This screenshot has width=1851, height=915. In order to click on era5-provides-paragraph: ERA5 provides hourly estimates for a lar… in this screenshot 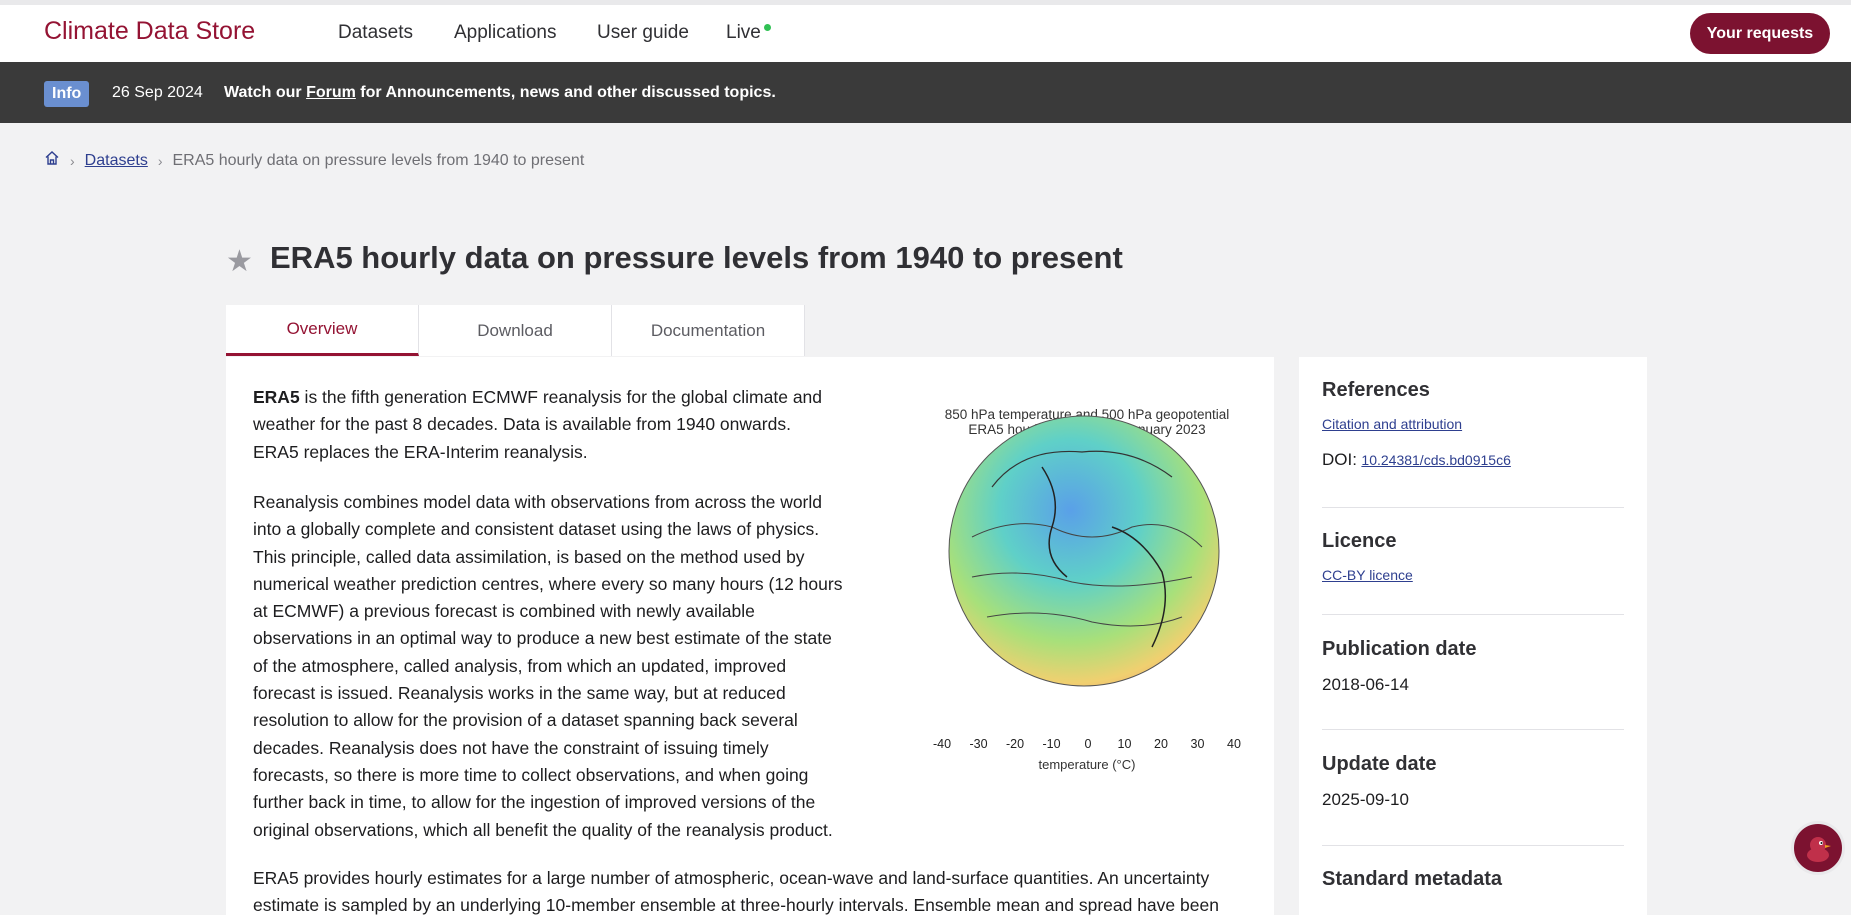, I will do `click(736, 891)`.